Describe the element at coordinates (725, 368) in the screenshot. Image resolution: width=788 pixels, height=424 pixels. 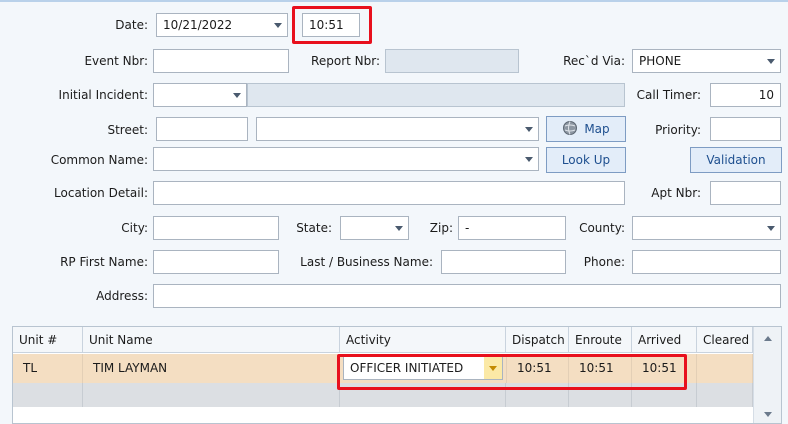
I see `cell-cleared` at that location.